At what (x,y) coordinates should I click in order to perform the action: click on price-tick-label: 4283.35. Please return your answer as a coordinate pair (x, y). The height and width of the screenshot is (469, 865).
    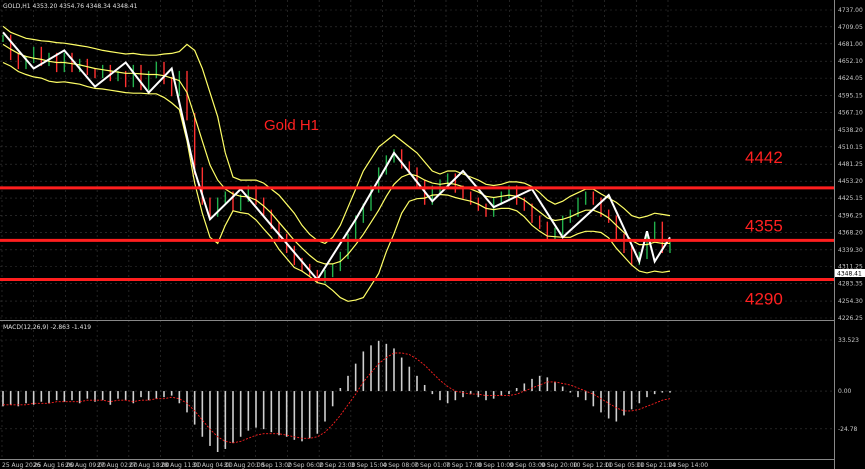
    Looking at the image, I should click on (850, 284).